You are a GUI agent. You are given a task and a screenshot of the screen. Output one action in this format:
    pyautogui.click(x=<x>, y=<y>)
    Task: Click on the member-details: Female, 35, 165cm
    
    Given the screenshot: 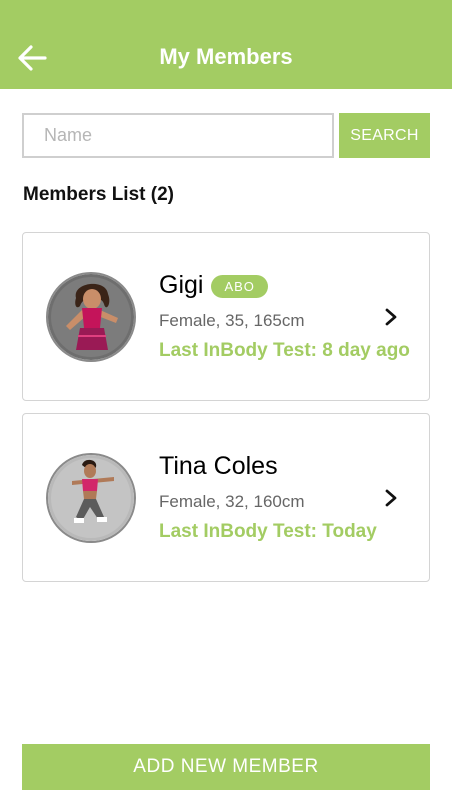 What is the action you would take?
    pyautogui.click(x=232, y=320)
    